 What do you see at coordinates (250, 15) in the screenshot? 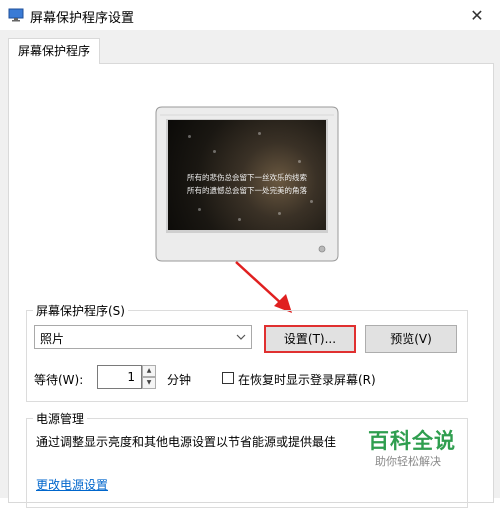
I see `title-bar: 屏幕保护程序设置 ✕` at bounding box center [250, 15].